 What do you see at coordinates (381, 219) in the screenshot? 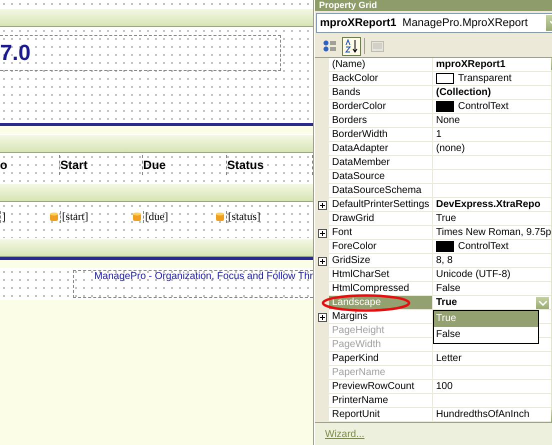
I see `property-name: DrawGrid` at bounding box center [381, 219].